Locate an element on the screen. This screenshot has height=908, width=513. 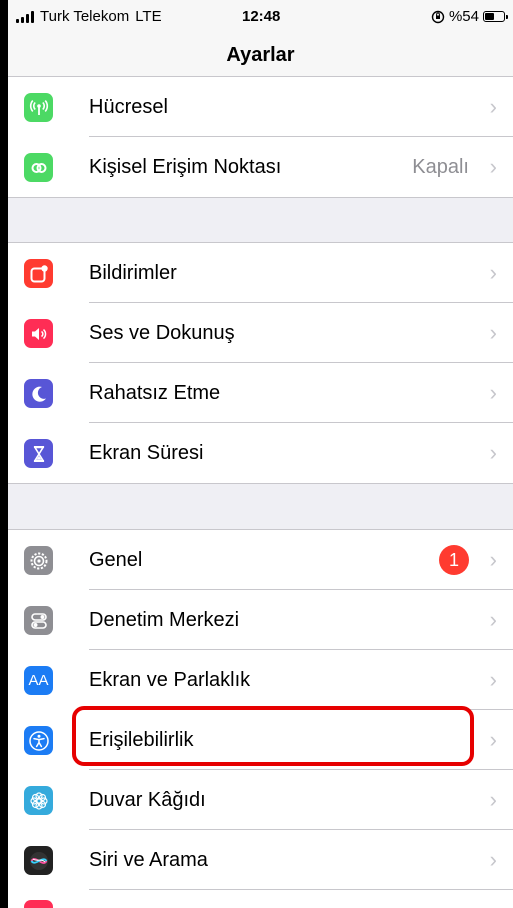
orientation-lock-icon is located at coordinates (438, 16).